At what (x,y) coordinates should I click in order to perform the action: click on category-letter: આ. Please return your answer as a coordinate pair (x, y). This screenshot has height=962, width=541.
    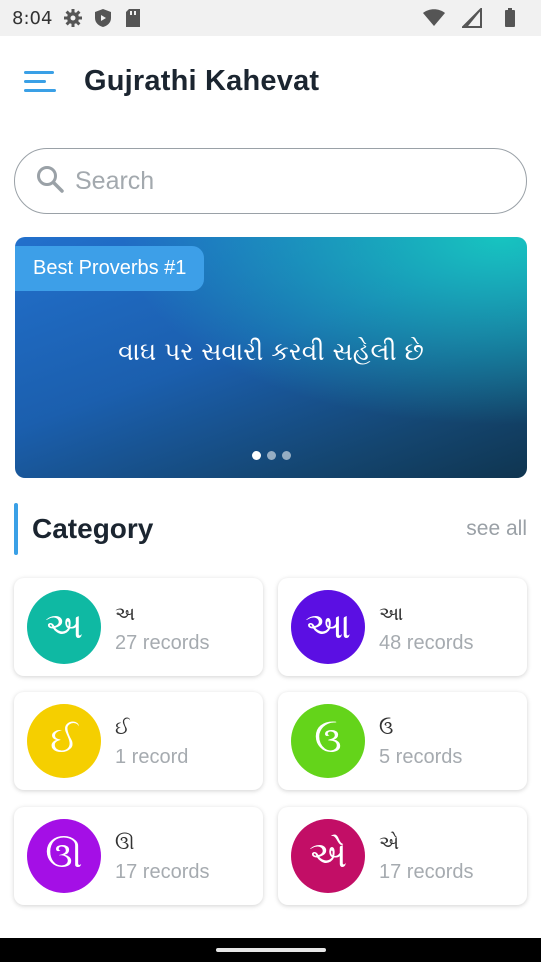
    Looking at the image, I should click on (391, 613).